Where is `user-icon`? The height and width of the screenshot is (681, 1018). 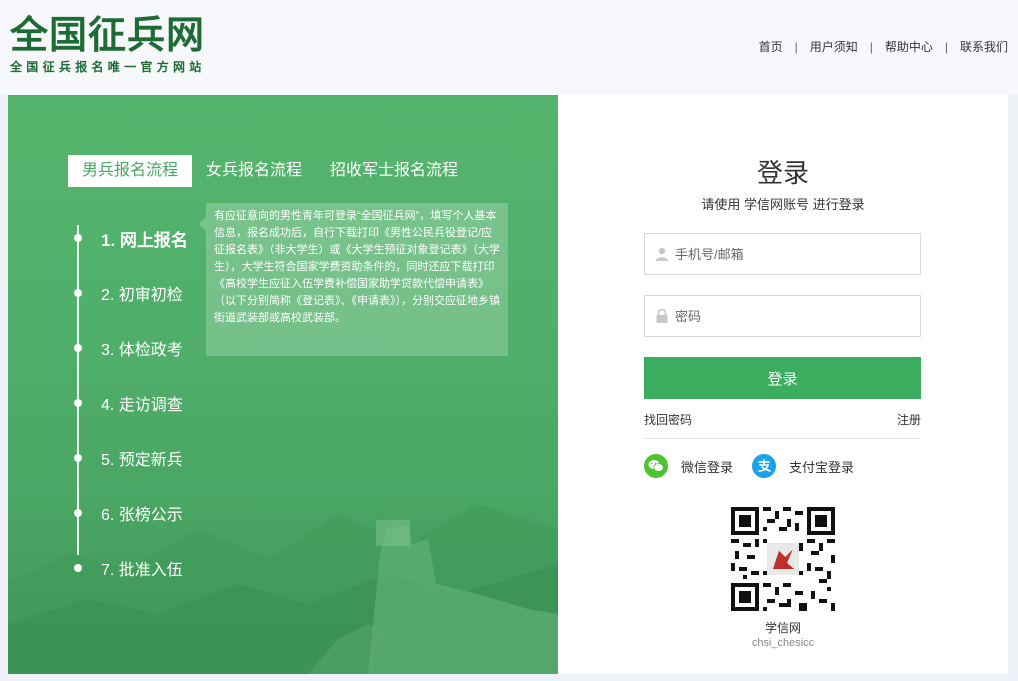
user-icon is located at coordinates (662, 254).